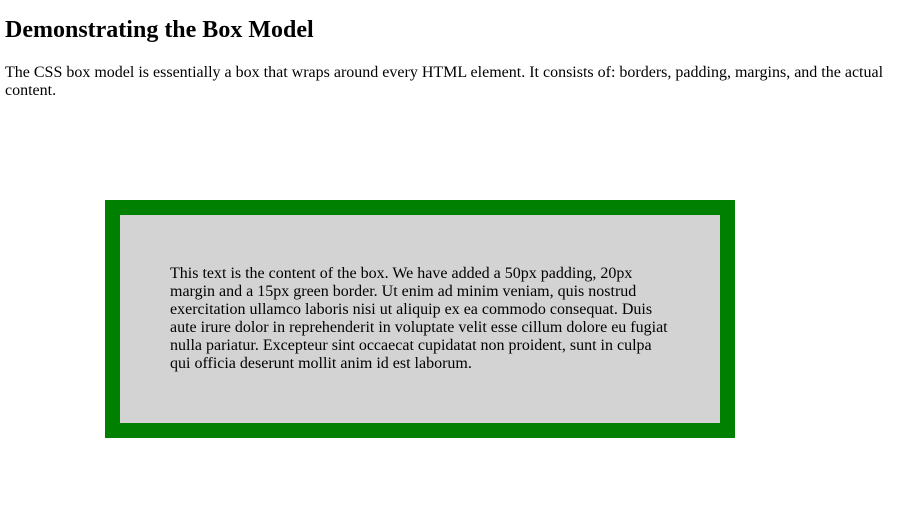 This screenshot has width=912, height=530. Describe the element at coordinates (159, 30) in the screenshot. I see `page-title: Demonstrating the Box Model` at that location.